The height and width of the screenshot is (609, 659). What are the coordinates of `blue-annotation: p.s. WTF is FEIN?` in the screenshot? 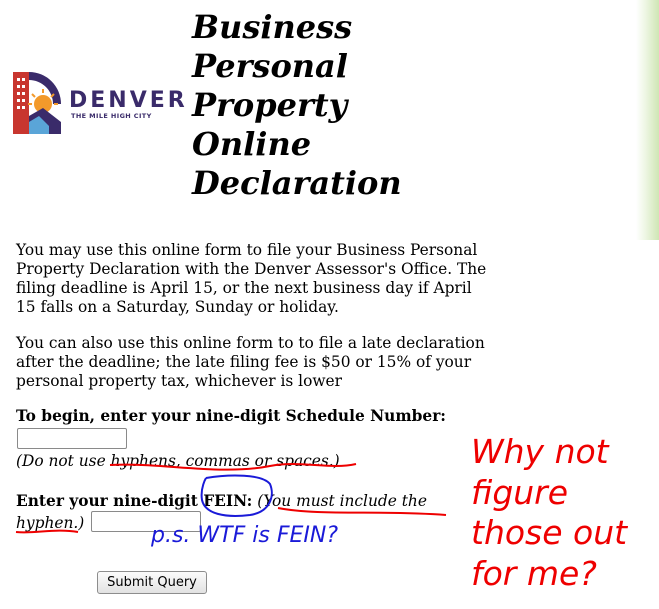 It's located at (244, 535).